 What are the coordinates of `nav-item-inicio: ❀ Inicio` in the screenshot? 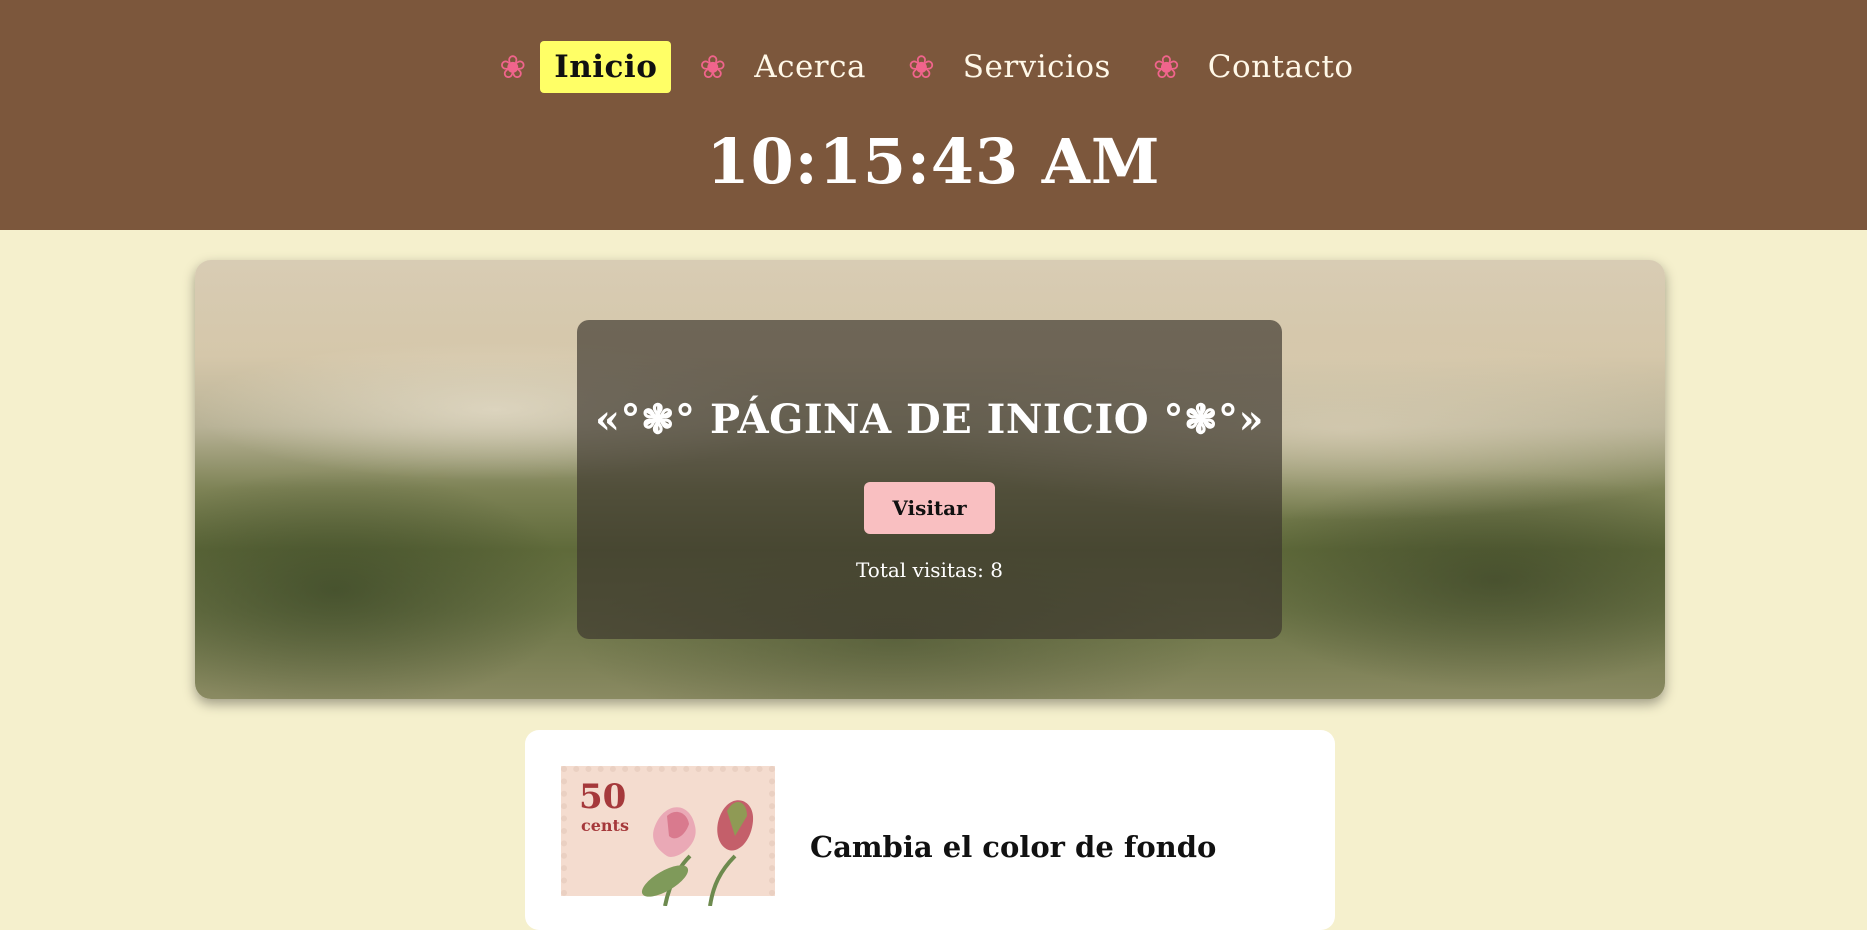 It's located at (585, 67).